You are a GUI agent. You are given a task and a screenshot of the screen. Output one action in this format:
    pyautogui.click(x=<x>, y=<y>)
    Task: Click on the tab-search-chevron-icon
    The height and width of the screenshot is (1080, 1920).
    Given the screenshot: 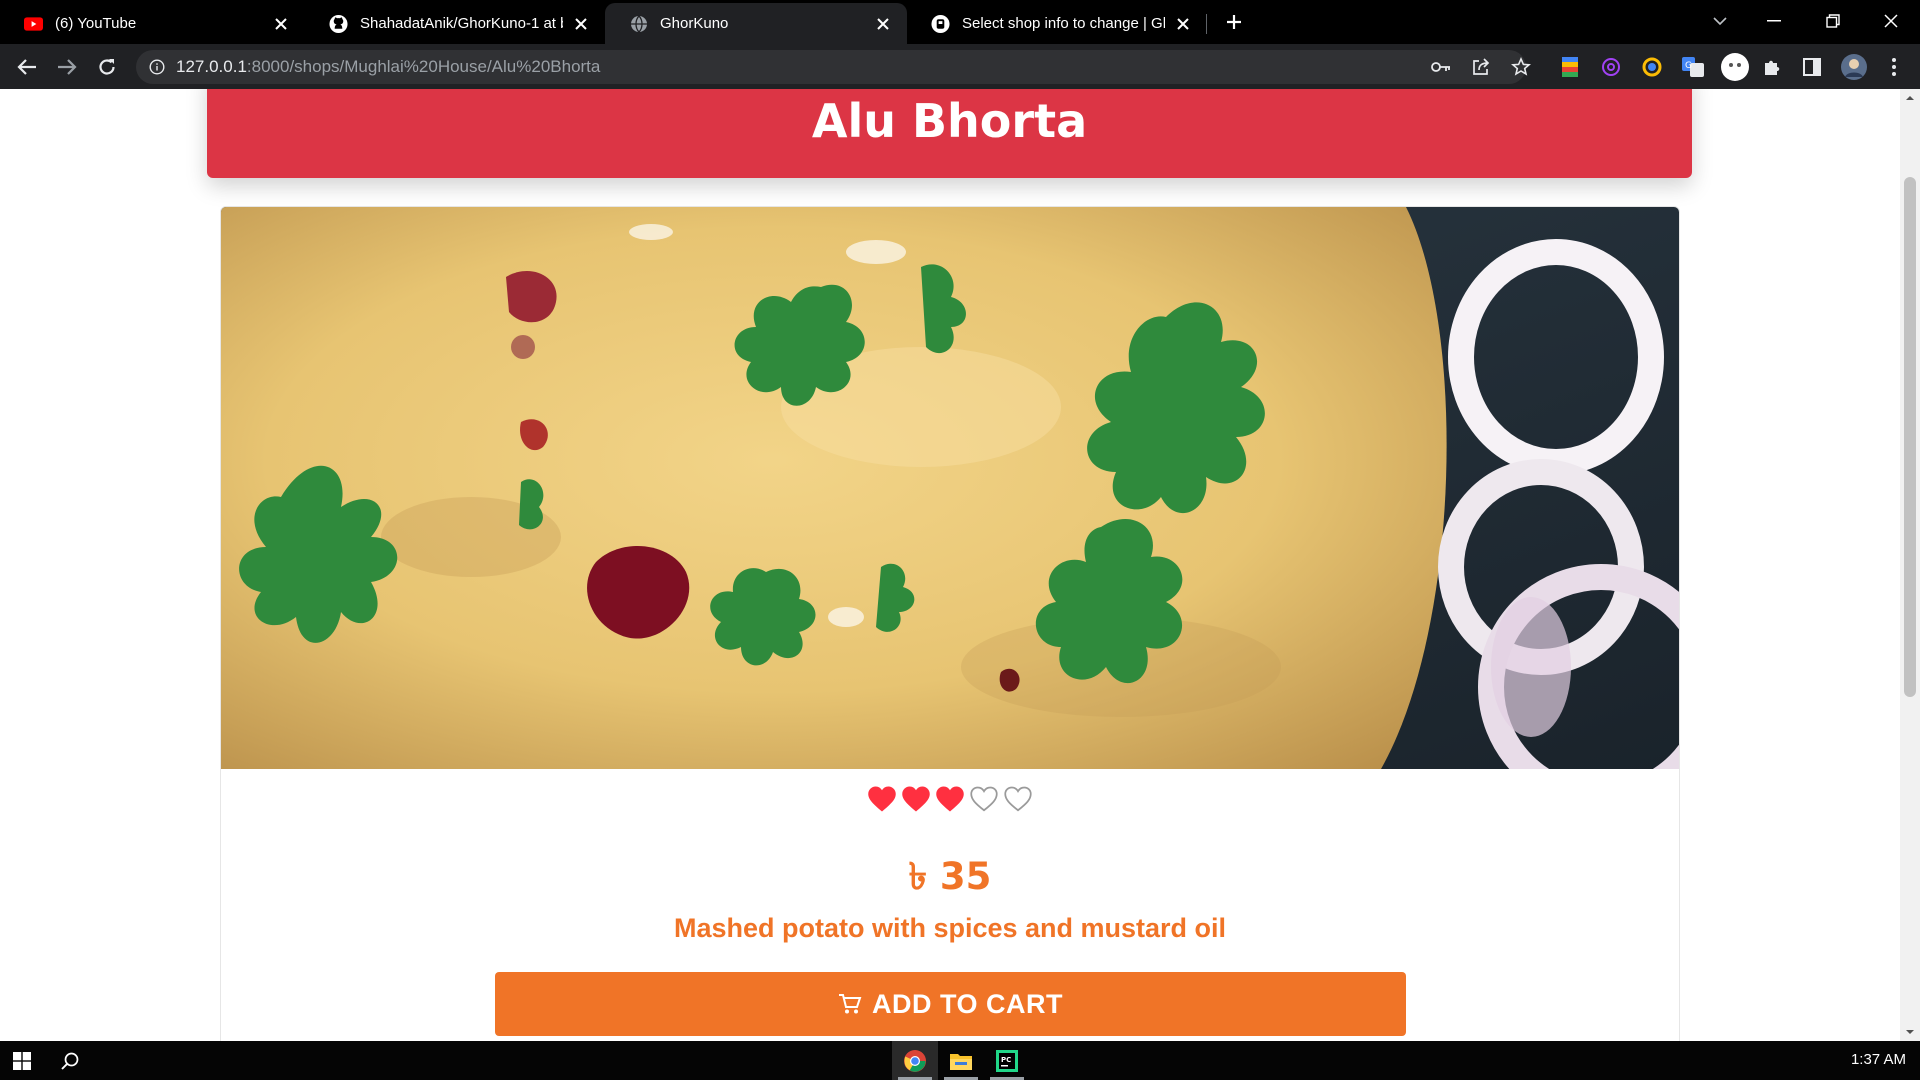 What is the action you would take?
    pyautogui.click(x=1720, y=21)
    